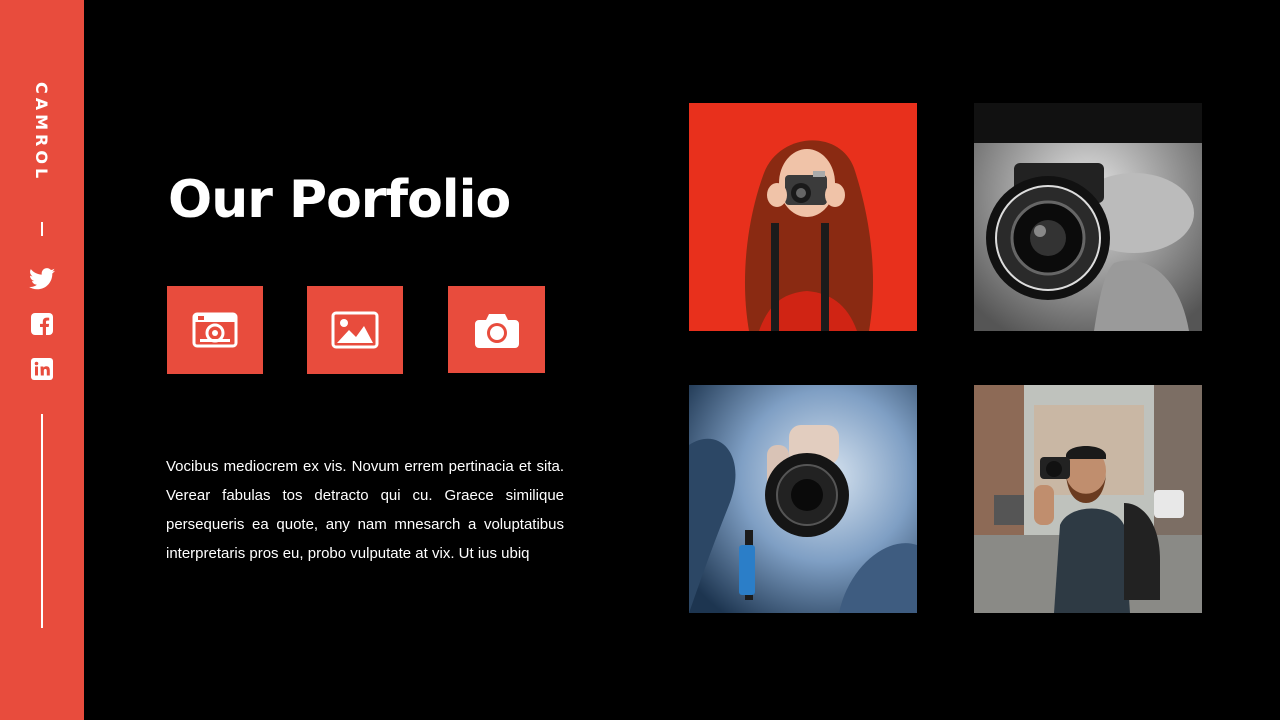 The height and width of the screenshot is (720, 1280). What do you see at coordinates (41, 132) in the screenshot?
I see `brand-name: CAMROL` at bounding box center [41, 132].